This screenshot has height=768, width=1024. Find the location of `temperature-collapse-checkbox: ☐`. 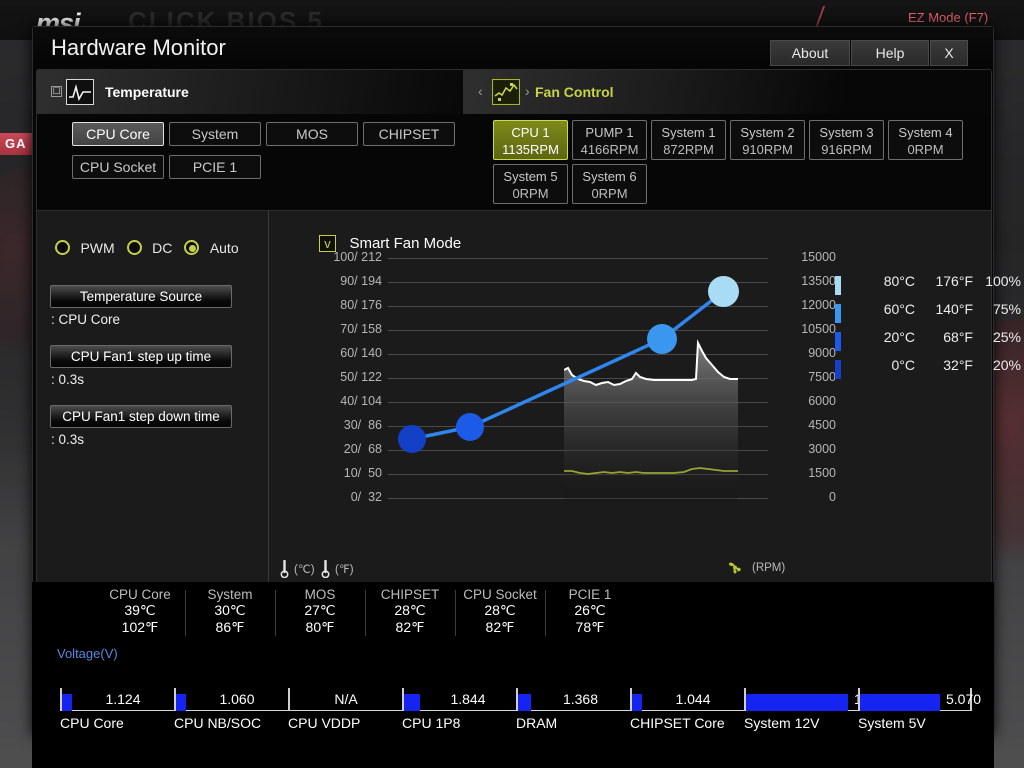

temperature-collapse-checkbox: ☐ is located at coordinates (56, 91).